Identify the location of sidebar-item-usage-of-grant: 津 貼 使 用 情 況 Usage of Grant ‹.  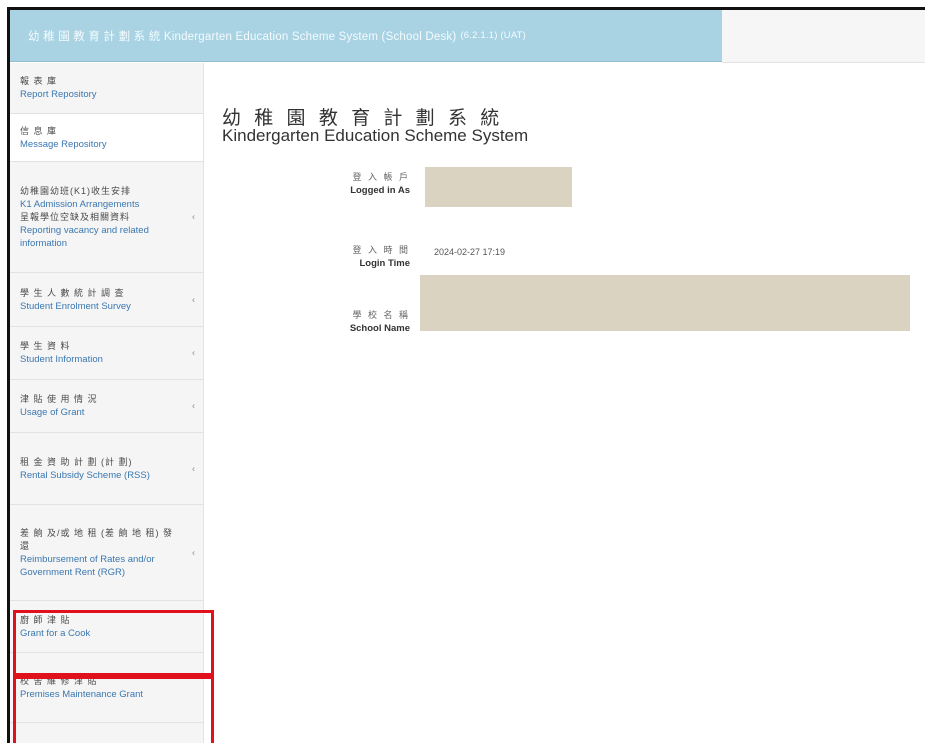
(106, 406).